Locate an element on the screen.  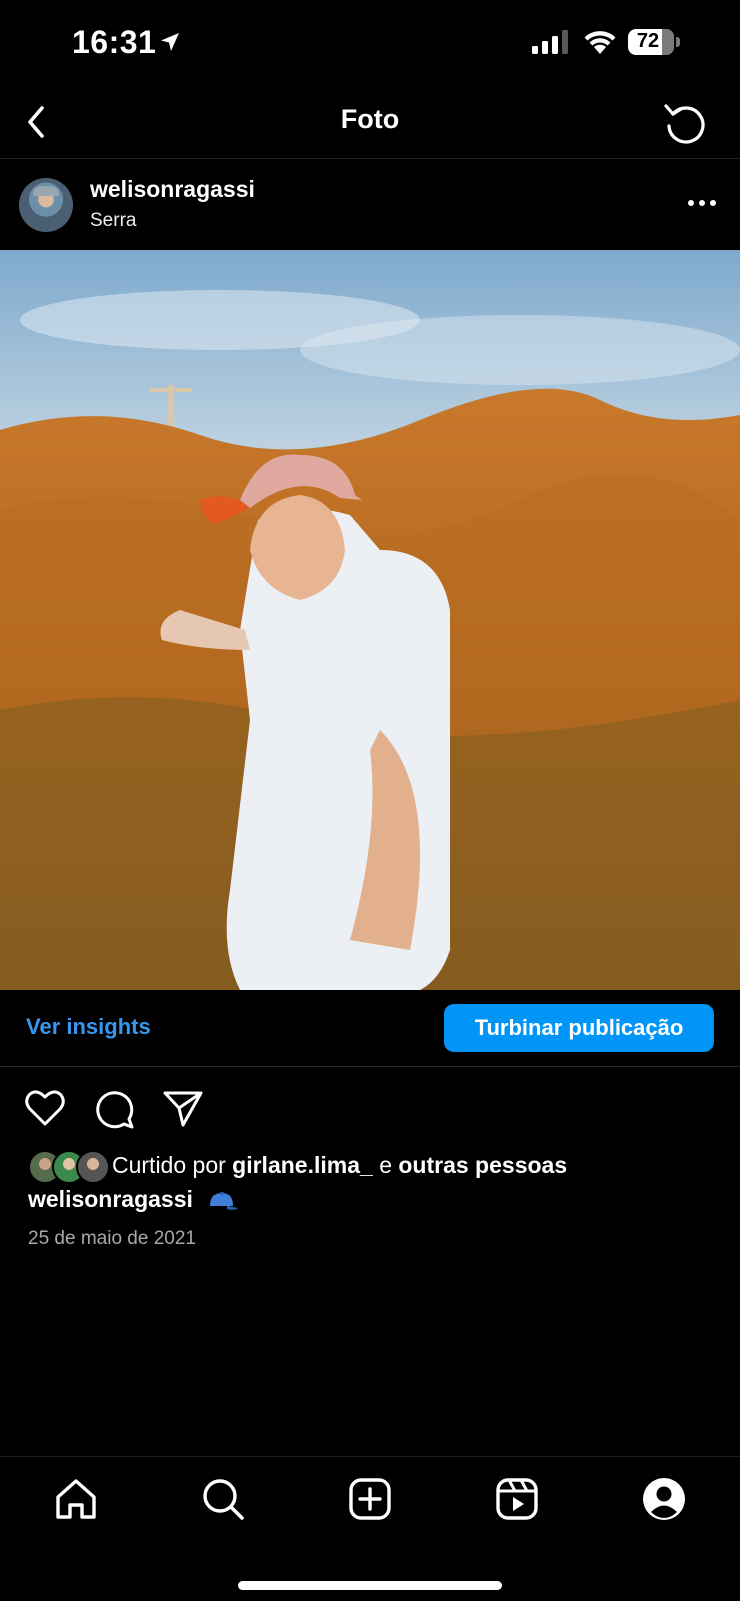
liker-username: girlane.lima_ is located at coordinates (302, 1165).